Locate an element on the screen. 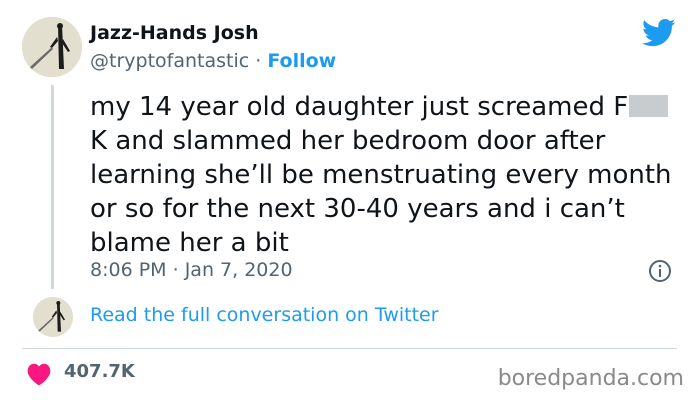 The height and width of the screenshot is (400, 700). tweet-time: 8:06 PM is located at coordinates (128, 270).